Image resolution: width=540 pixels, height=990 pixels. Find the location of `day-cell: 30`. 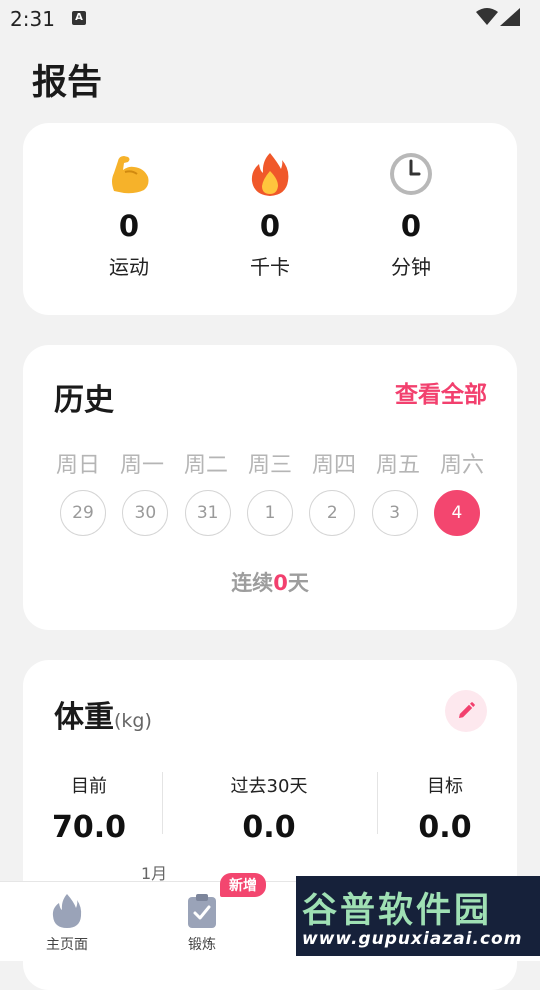

day-cell: 30 is located at coordinates (145, 513).